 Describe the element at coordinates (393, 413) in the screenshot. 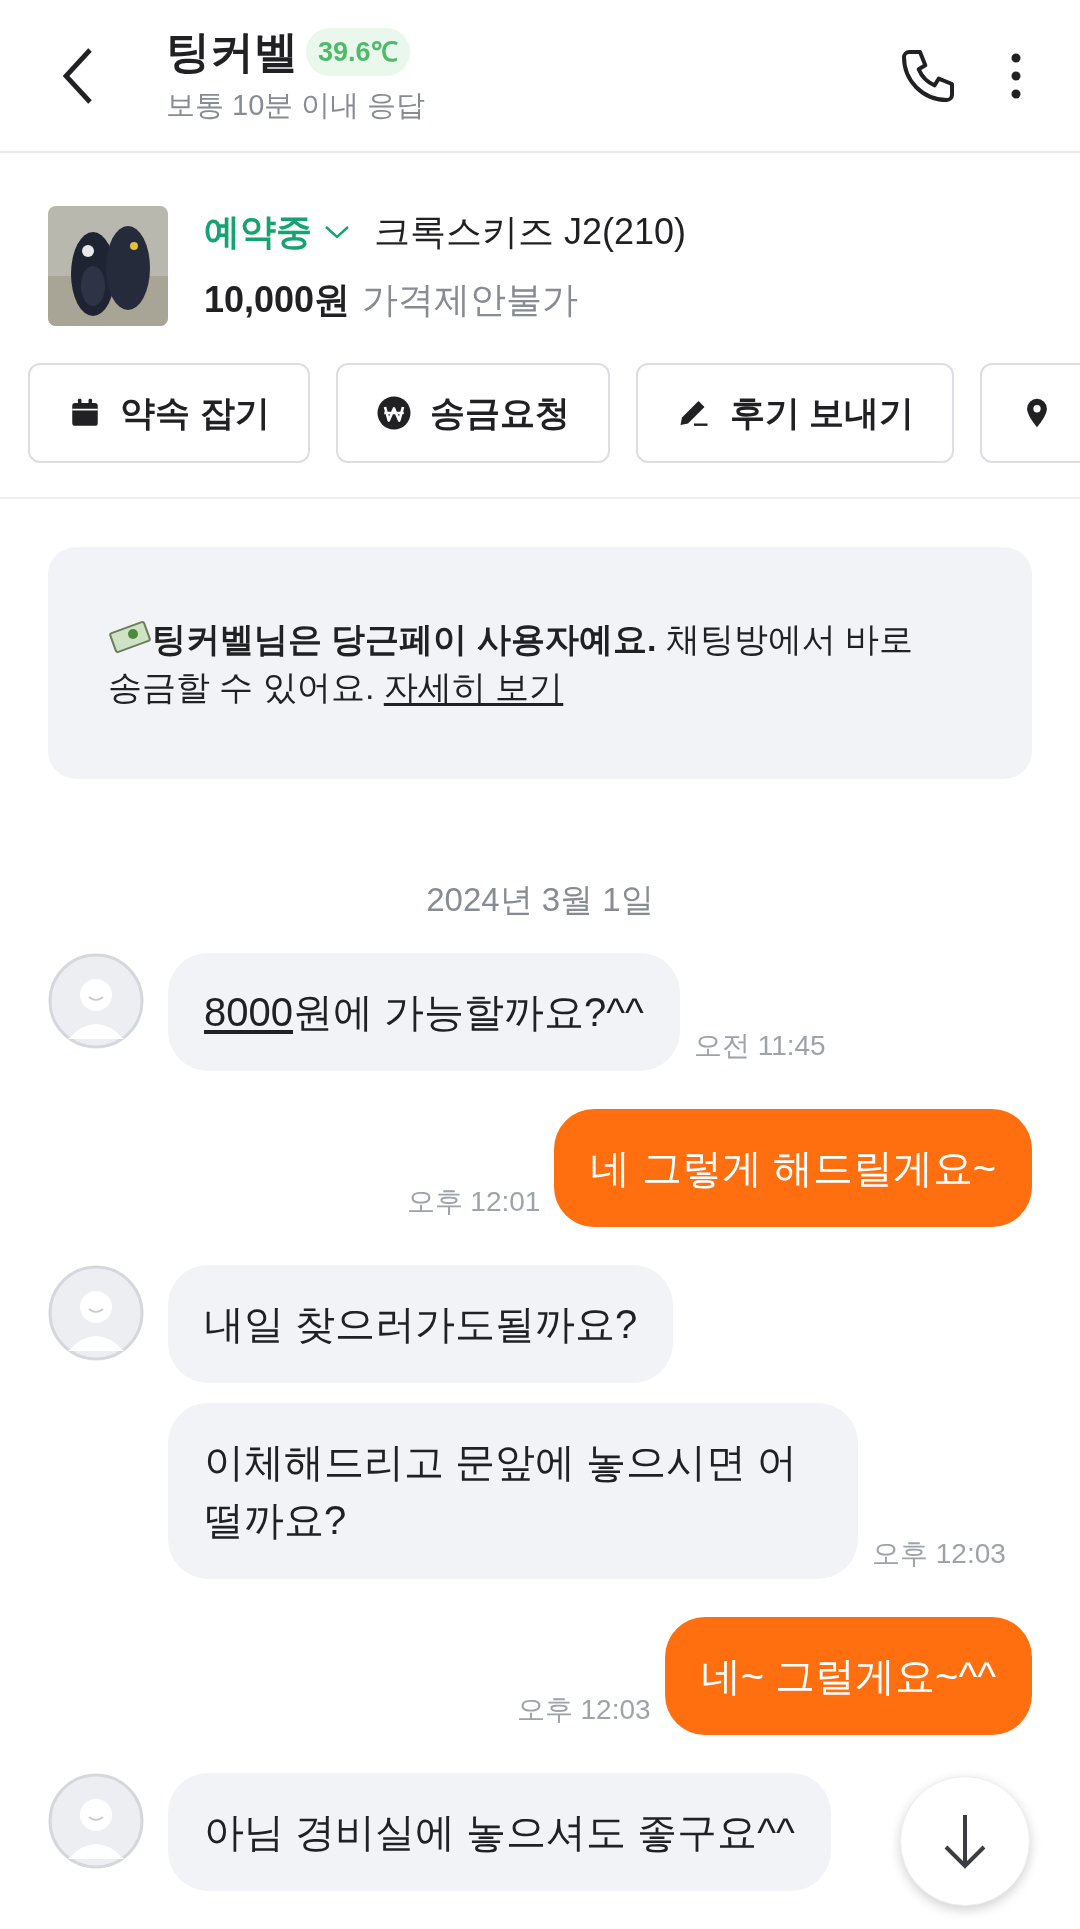

I see `won-coin-icon` at that location.